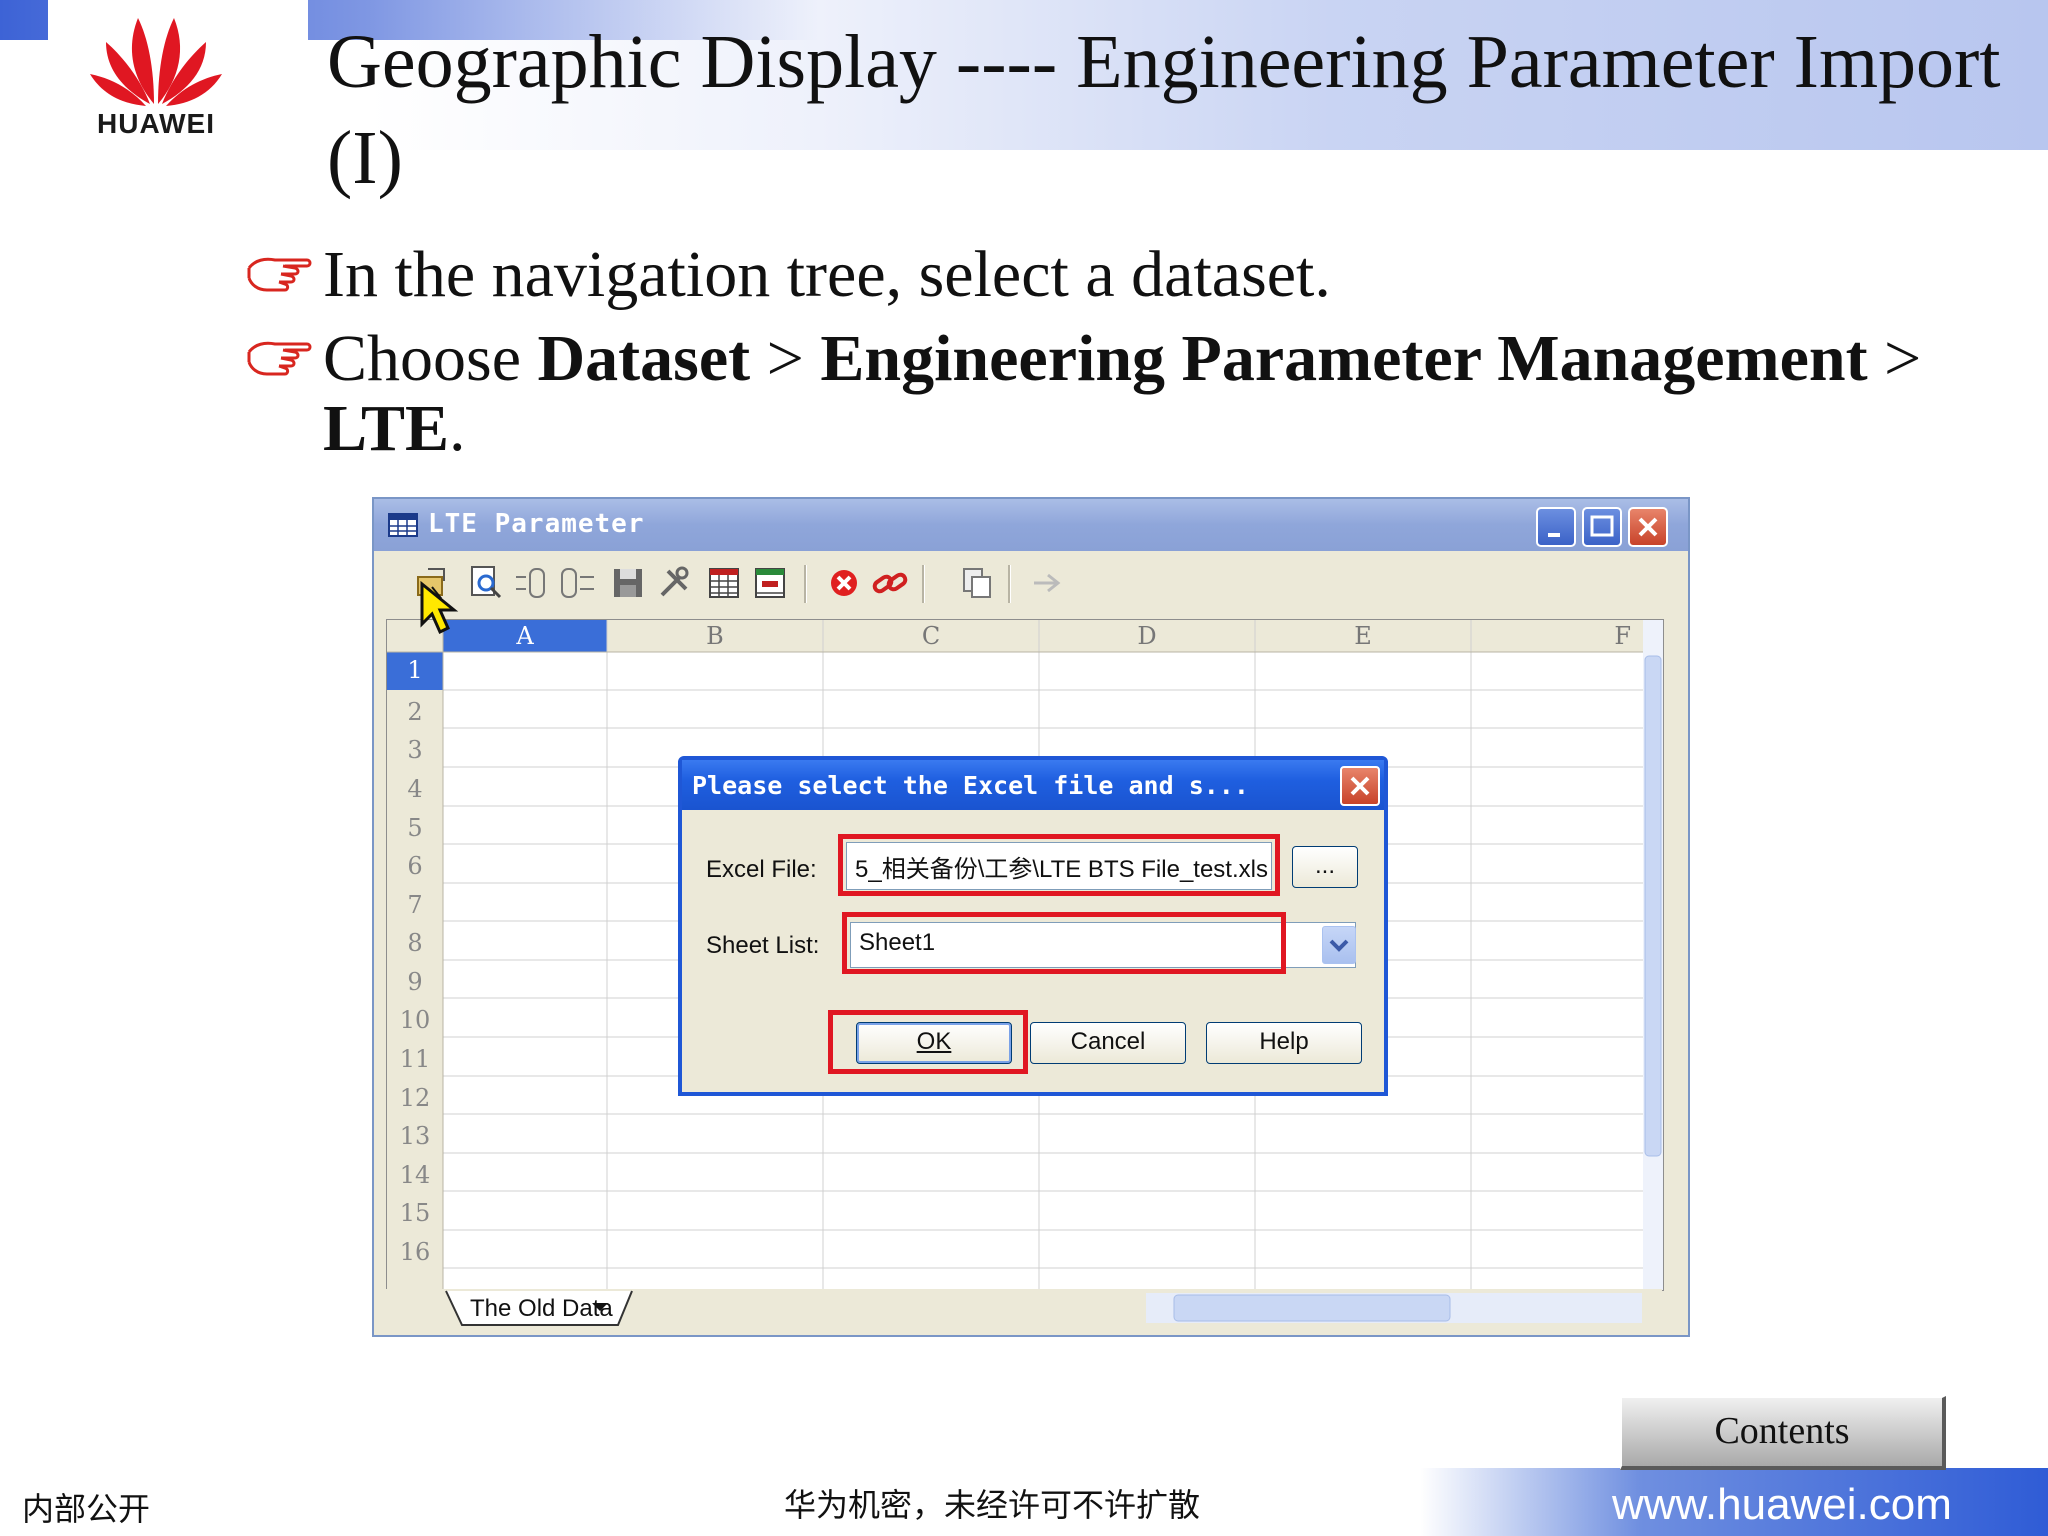 The image size is (2048, 1536). Describe the element at coordinates (415, 1136) in the screenshot. I see `row-header-13: 13` at that location.